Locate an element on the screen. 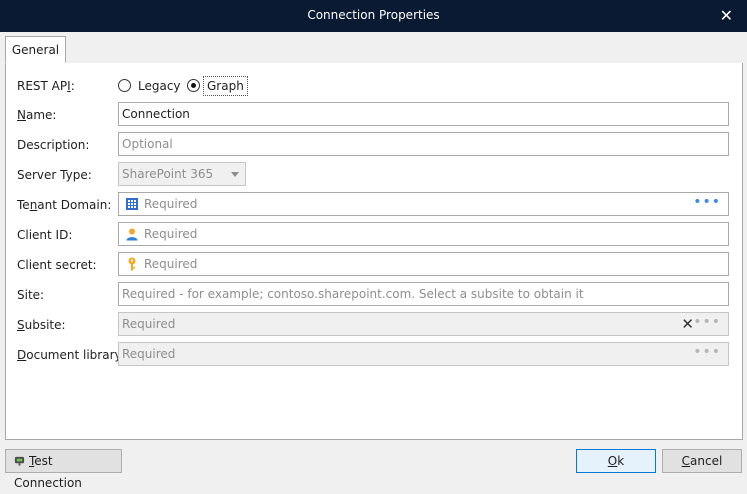  chevron-down-icon is located at coordinates (235, 174).